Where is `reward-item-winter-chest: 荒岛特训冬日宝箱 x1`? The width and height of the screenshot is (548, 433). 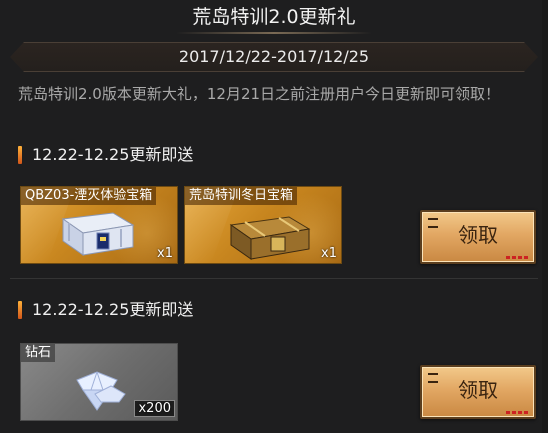 reward-item-winter-chest: 荒岛特训冬日宝箱 x1 is located at coordinates (263, 225).